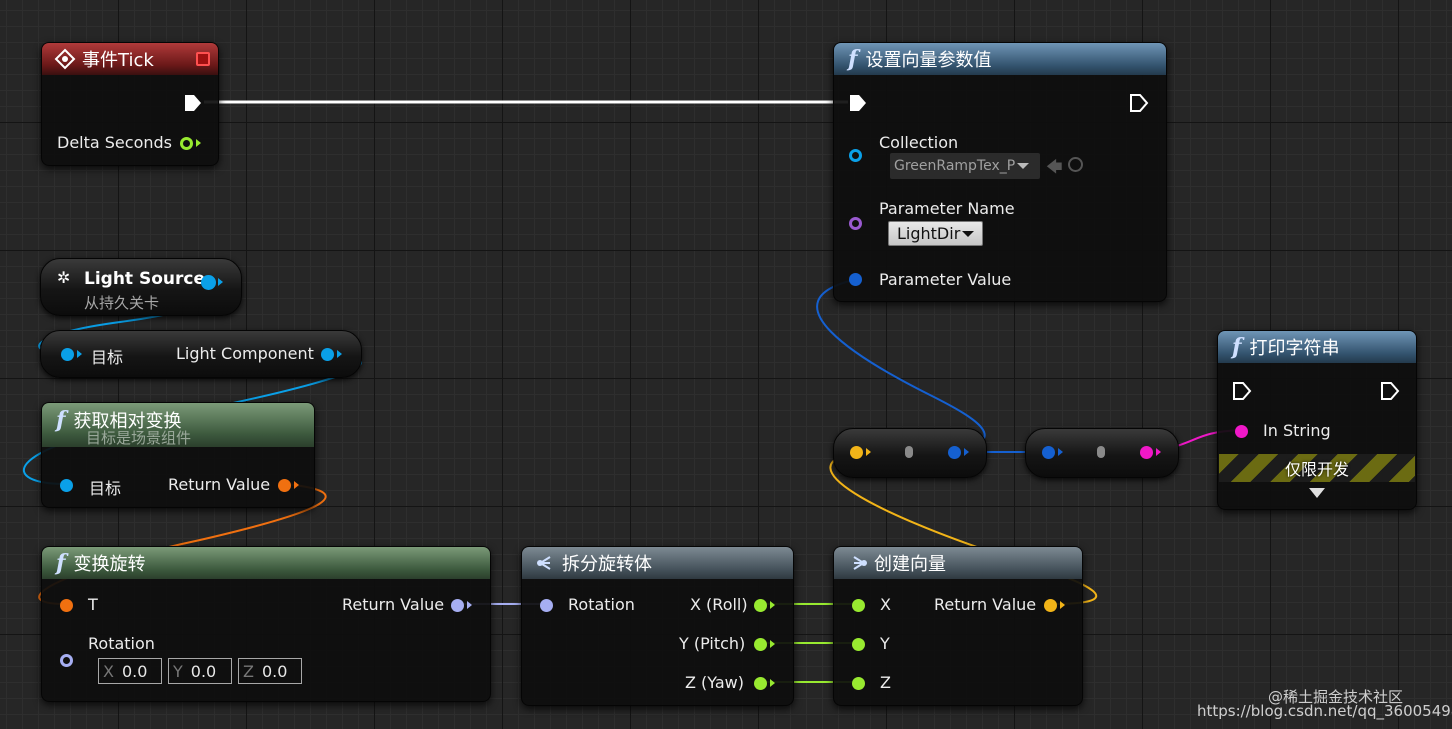  Describe the element at coordinates (1297, 430) in the screenshot. I see `in-string-label: In String` at that location.